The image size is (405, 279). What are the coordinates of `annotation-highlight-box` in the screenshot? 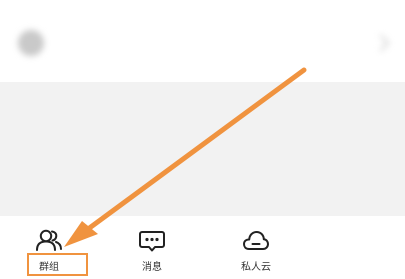 It's located at (57, 264).